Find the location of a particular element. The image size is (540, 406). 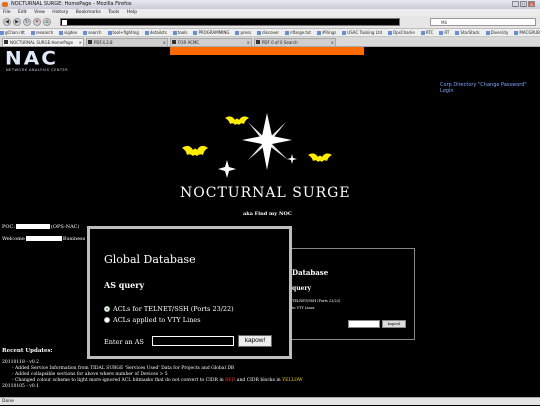

bookmark-item: RTC is located at coordinates (427, 32).